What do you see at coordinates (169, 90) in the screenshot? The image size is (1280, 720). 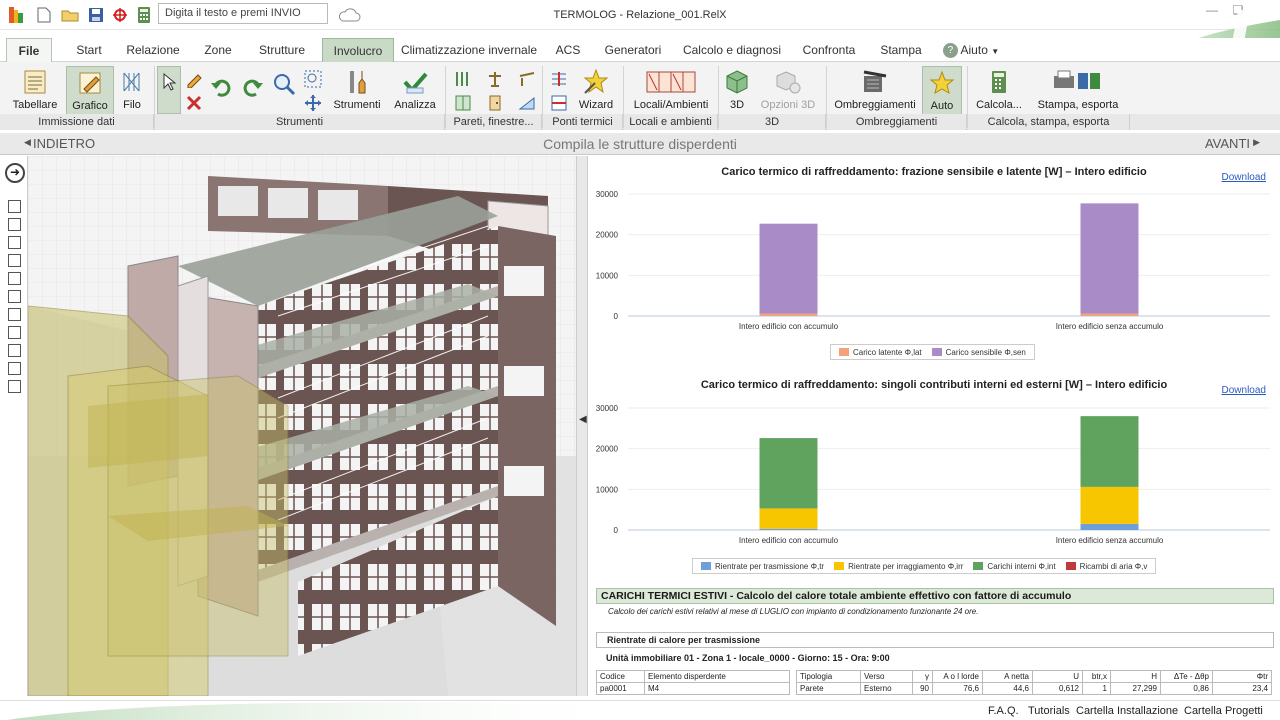 I see `select-cursor-button` at bounding box center [169, 90].